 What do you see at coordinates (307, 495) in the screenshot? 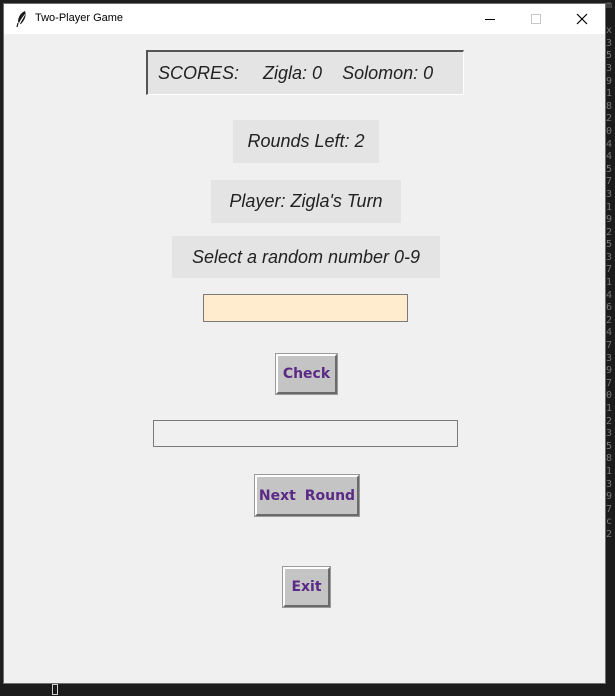
I see `next-round-button: Next Round` at bounding box center [307, 495].